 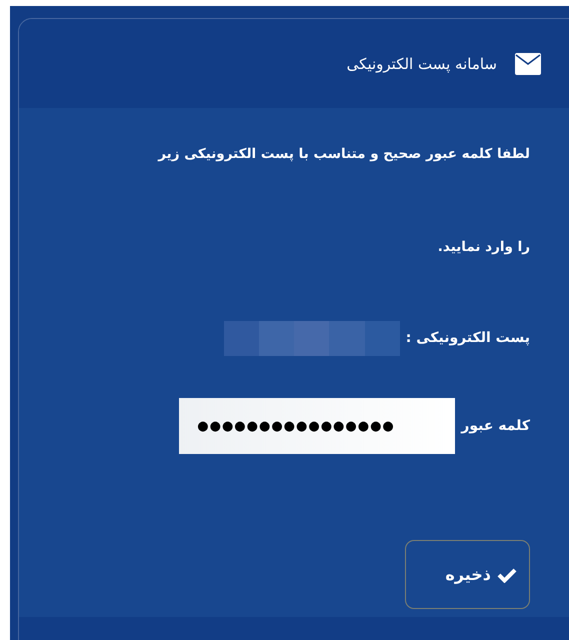 I want to click on password-field: ●●●●●●●●●●●●●●●●, so click(x=317, y=426).